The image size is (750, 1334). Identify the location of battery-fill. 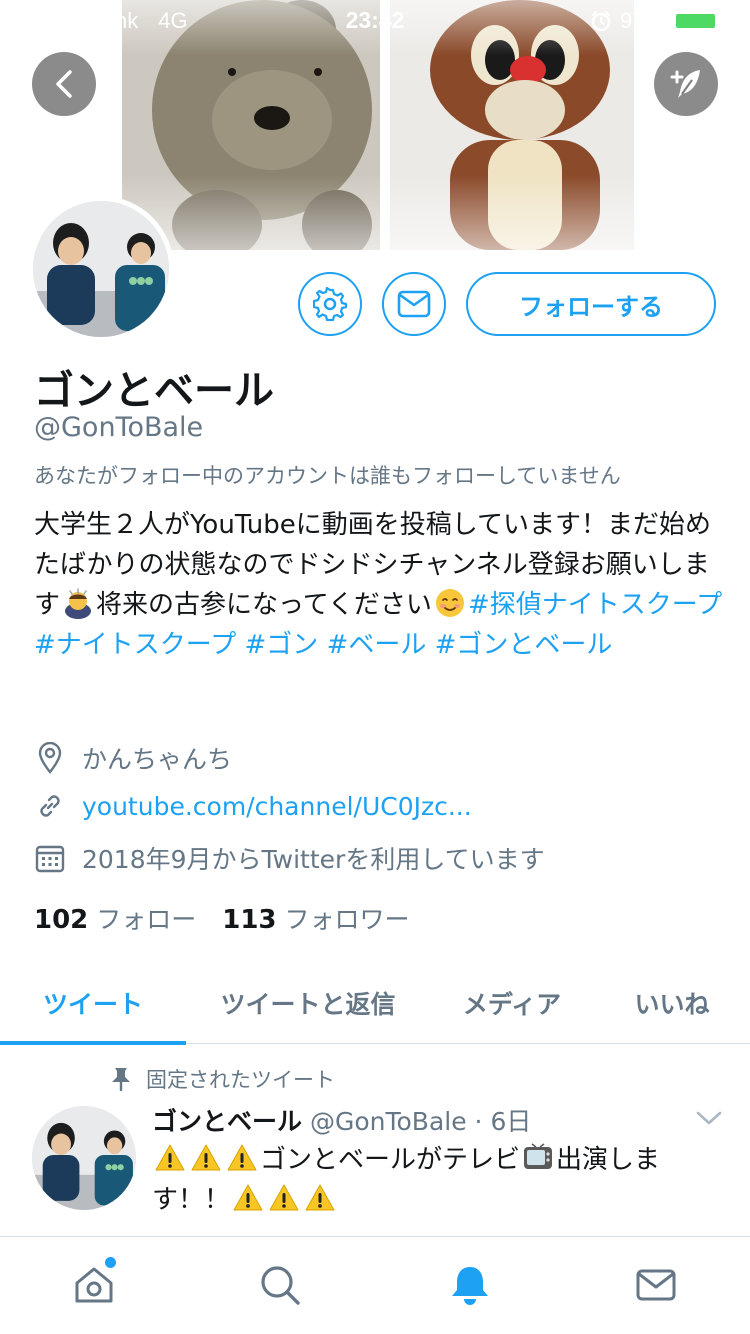
(695, 21).